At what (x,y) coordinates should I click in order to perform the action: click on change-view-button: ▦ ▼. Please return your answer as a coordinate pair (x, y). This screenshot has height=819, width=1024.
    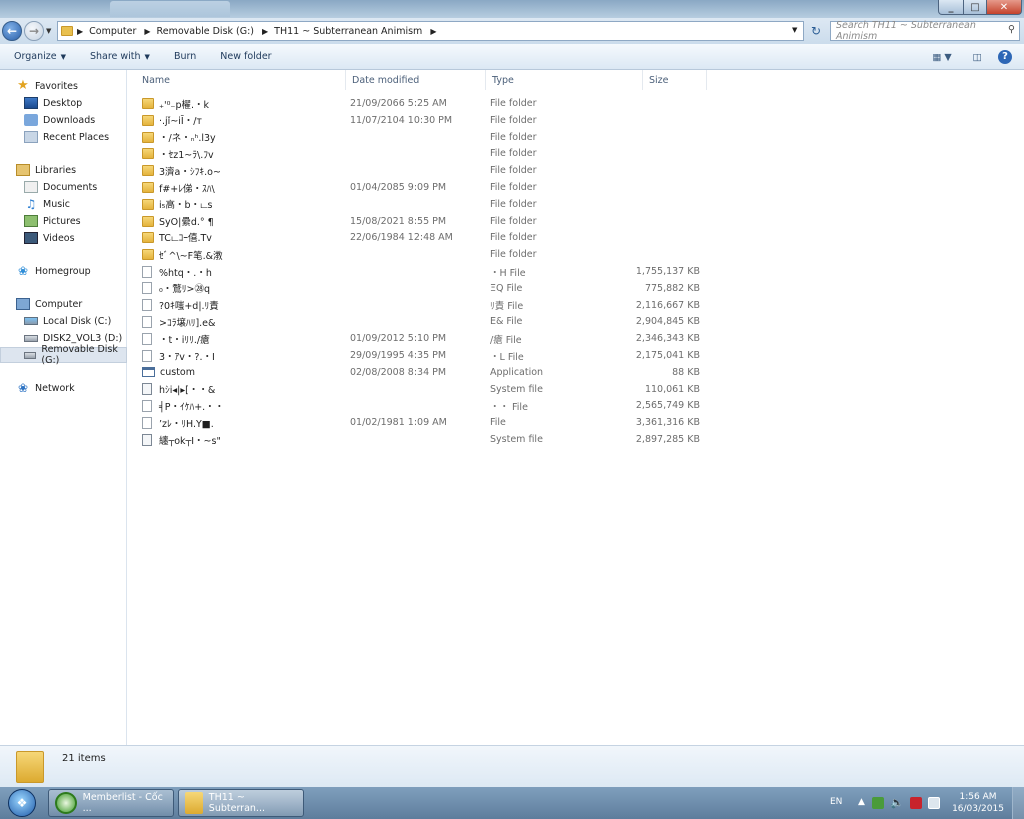
    Looking at the image, I should click on (942, 57).